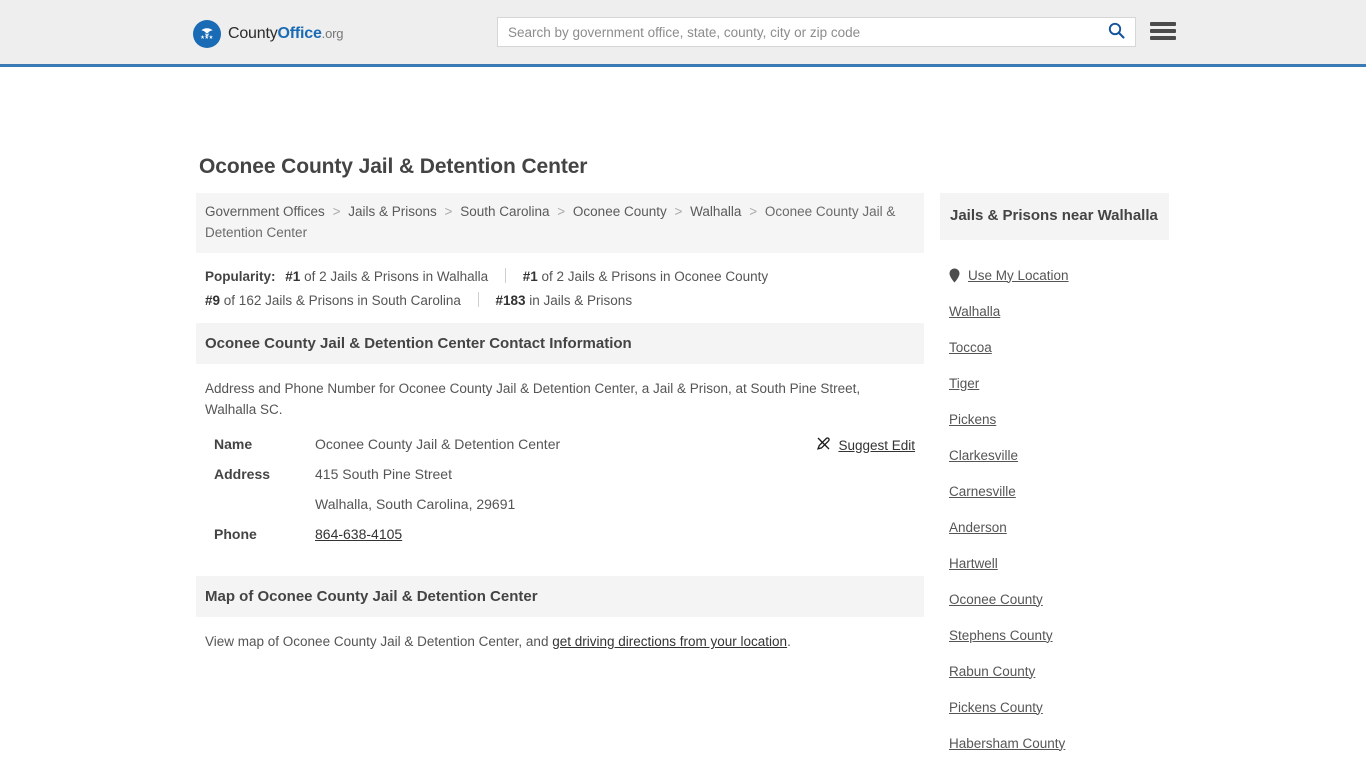 This screenshot has height=768, width=1366. I want to click on sidebar-item-label: Rabun County, so click(992, 671).